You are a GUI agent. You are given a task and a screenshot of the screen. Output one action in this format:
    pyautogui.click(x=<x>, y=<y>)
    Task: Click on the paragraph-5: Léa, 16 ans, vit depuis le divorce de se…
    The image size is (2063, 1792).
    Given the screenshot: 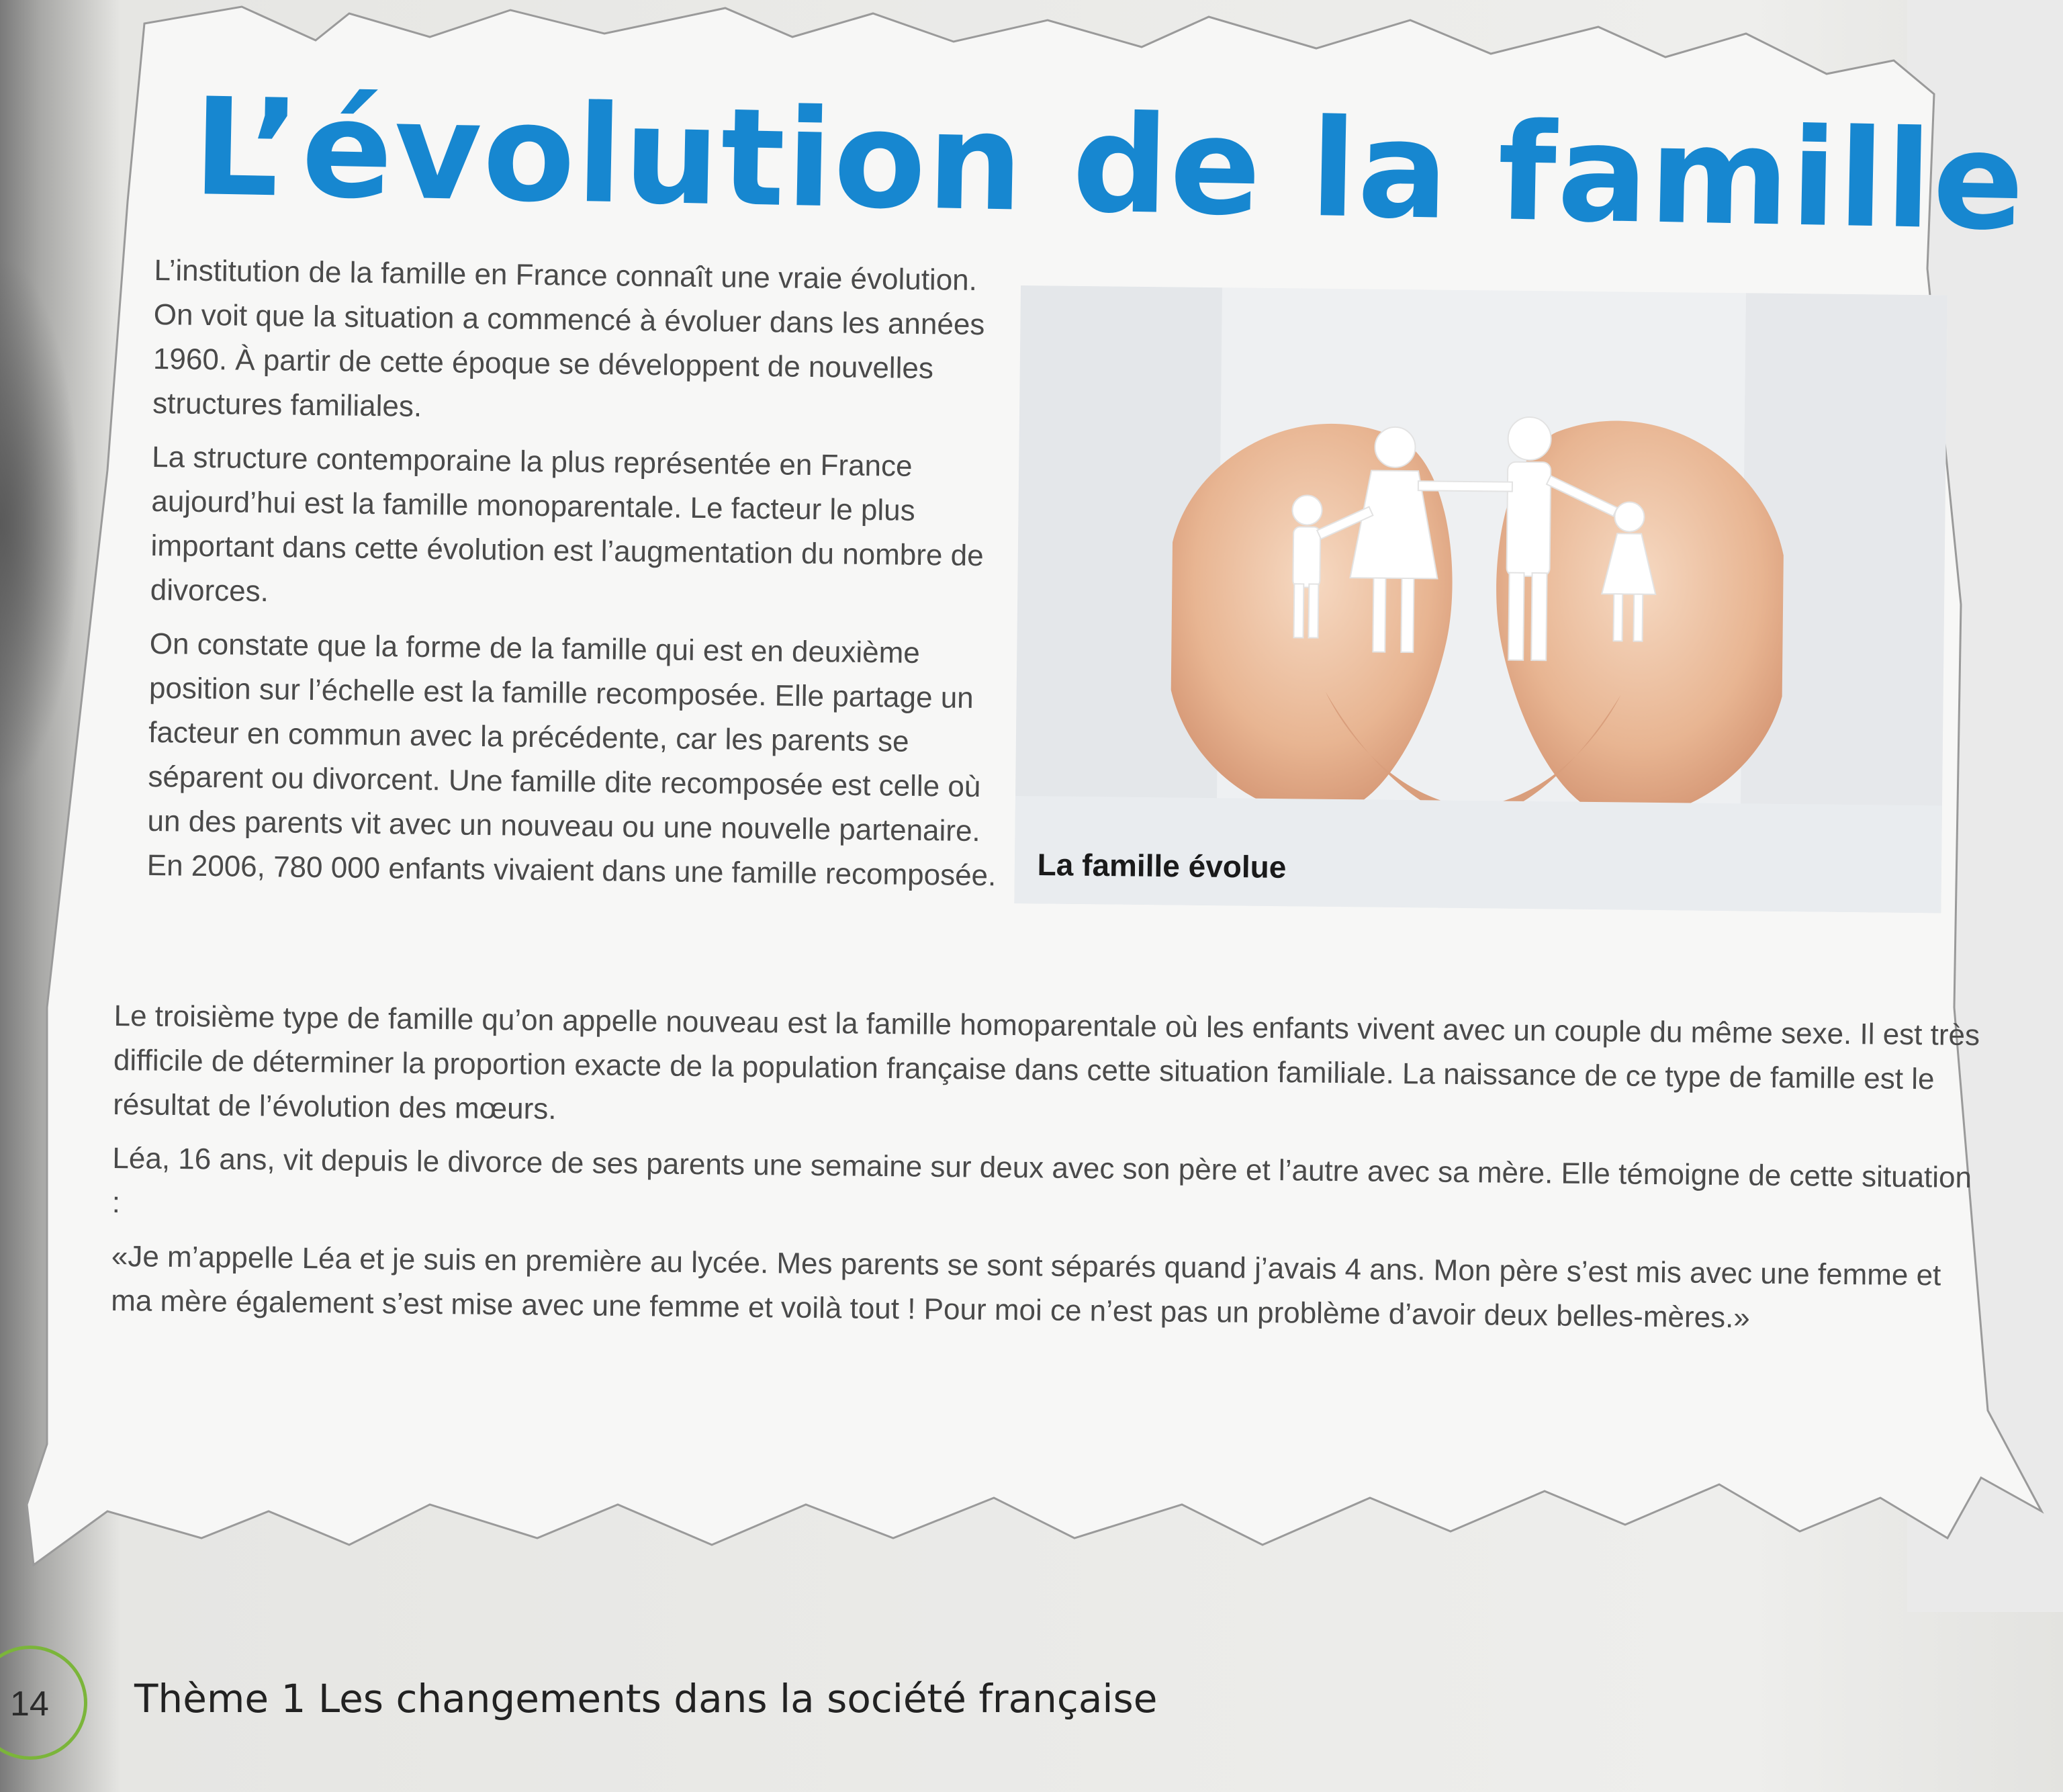 What is the action you would take?
    pyautogui.click(x=1041, y=1181)
    